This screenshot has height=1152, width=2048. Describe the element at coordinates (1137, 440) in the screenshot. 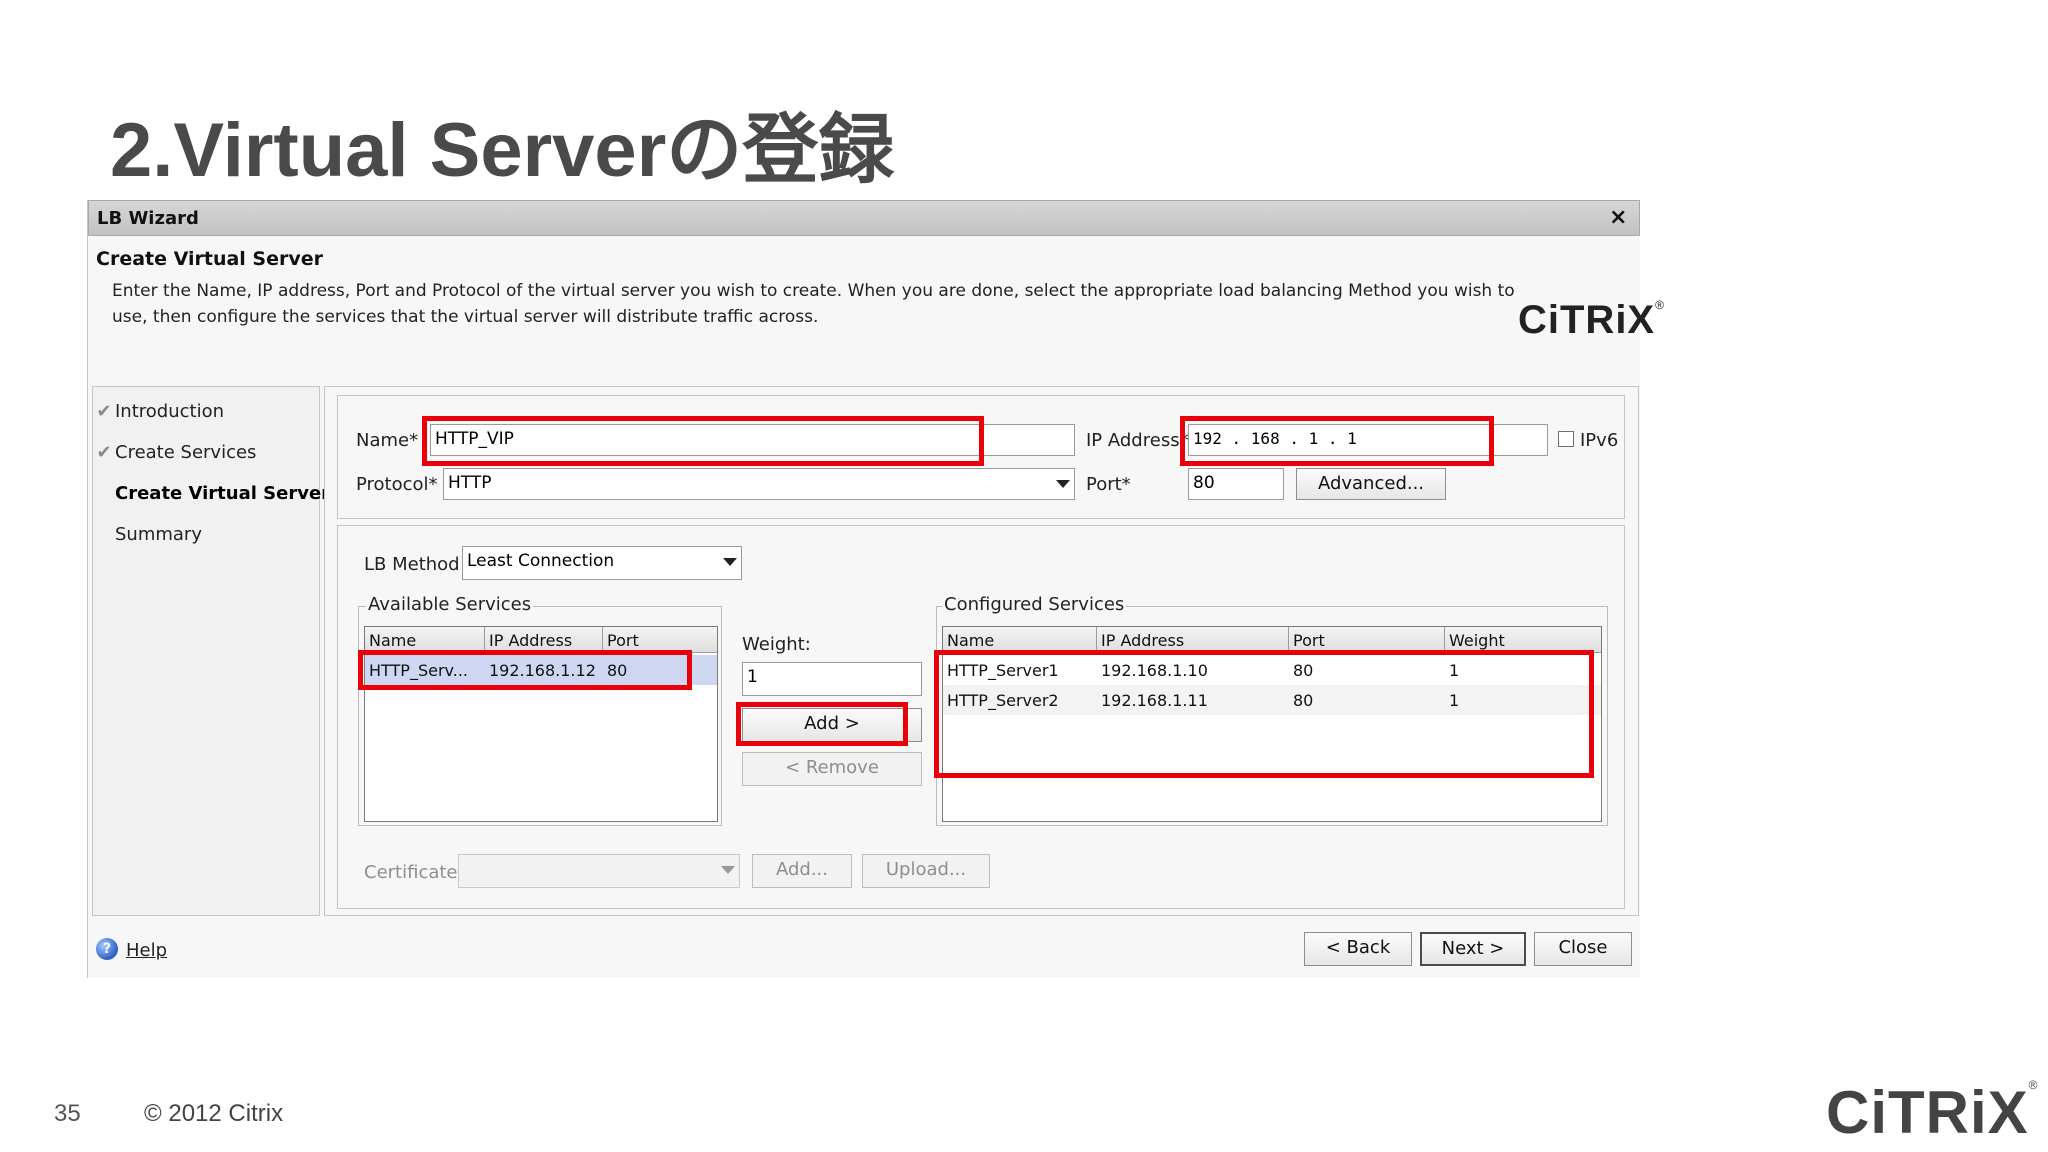

I see `ip-address-label: IP Address*` at that location.